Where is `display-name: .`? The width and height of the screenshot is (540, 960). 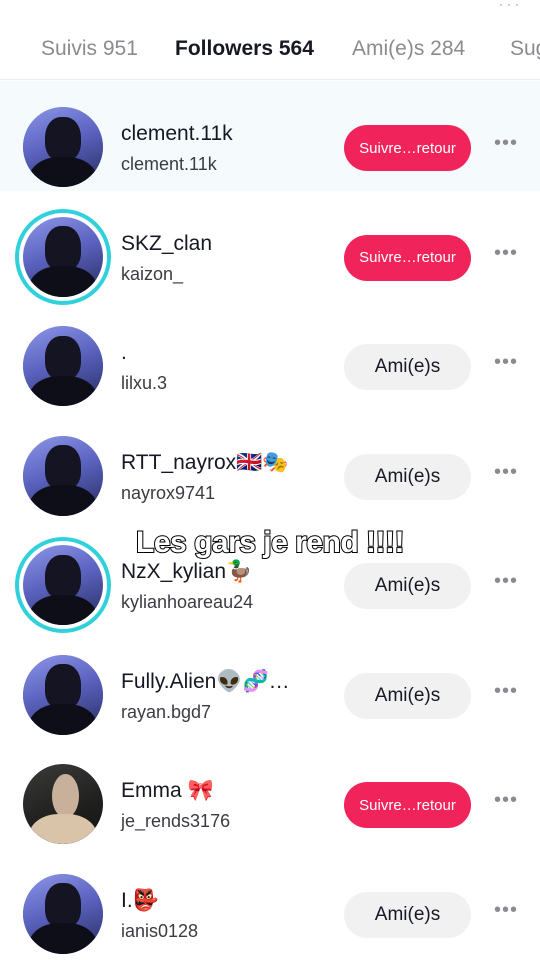 display-name: . is located at coordinates (124, 352).